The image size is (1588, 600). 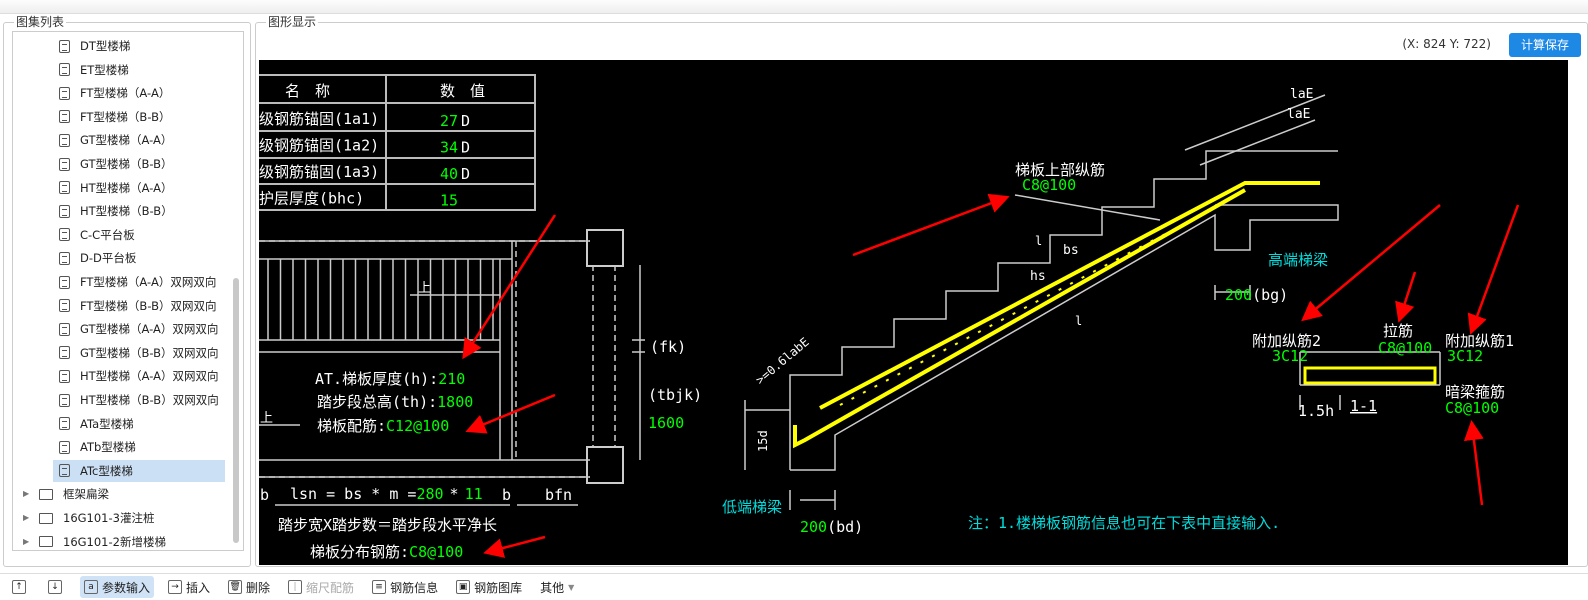 I want to click on tree-item-file: DT型楼梯, so click(x=139, y=46).